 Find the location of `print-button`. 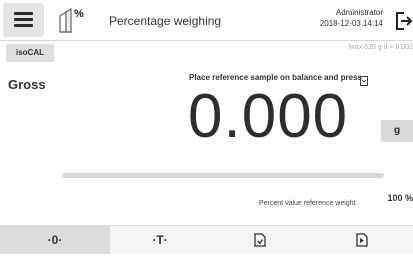

print-button is located at coordinates (361, 240).